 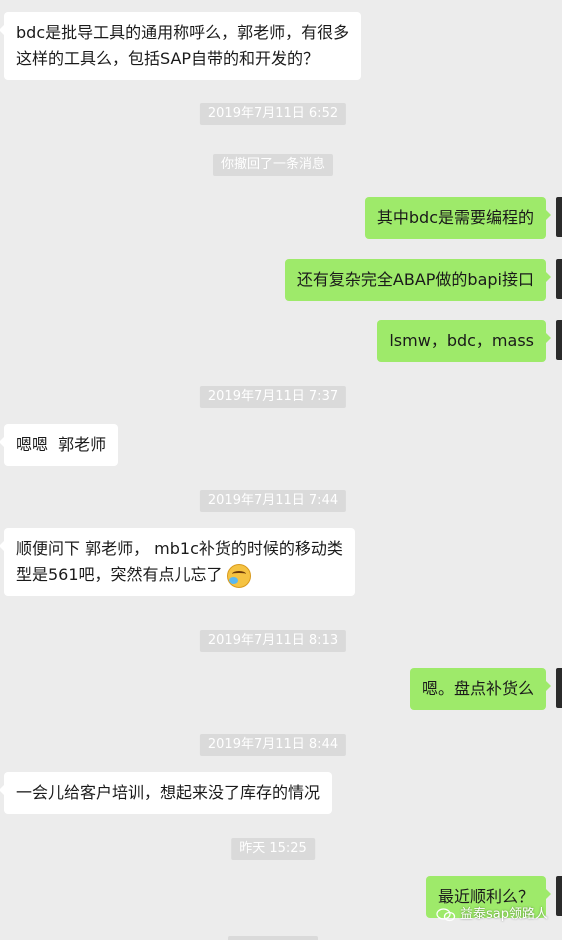 What do you see at coordinates (273, 849) in the screenshot?
I see `timestamp: 昨天 15:25` at bounding box center [273, 849].